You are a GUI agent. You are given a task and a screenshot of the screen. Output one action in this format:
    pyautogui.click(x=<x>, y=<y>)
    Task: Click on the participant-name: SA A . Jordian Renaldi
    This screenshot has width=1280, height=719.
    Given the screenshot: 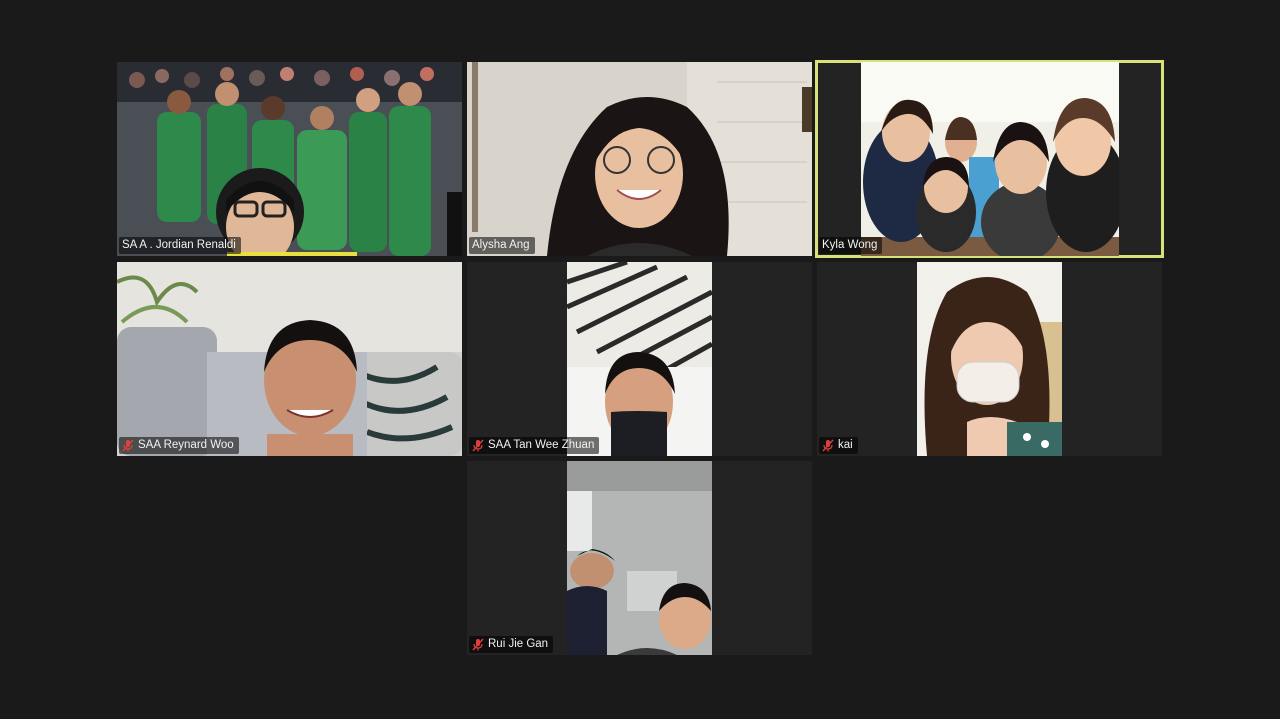 What is the action you would take?
    pyautogui.click(x=179, y=245)
    